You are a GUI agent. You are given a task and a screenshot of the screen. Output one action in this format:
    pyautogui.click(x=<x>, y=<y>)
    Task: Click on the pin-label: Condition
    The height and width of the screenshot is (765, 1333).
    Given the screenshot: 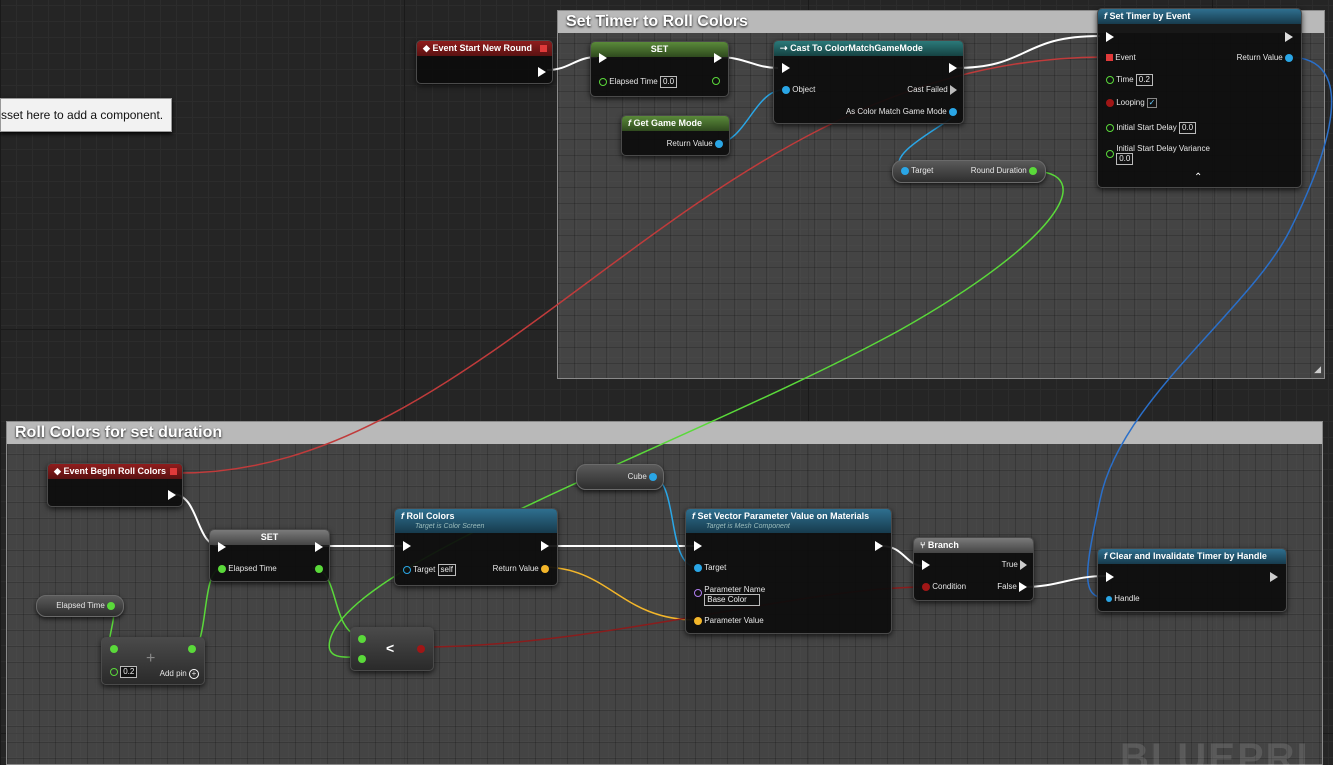 What is the action you would take?
    pyautogui.click(x=949, y=586)
    